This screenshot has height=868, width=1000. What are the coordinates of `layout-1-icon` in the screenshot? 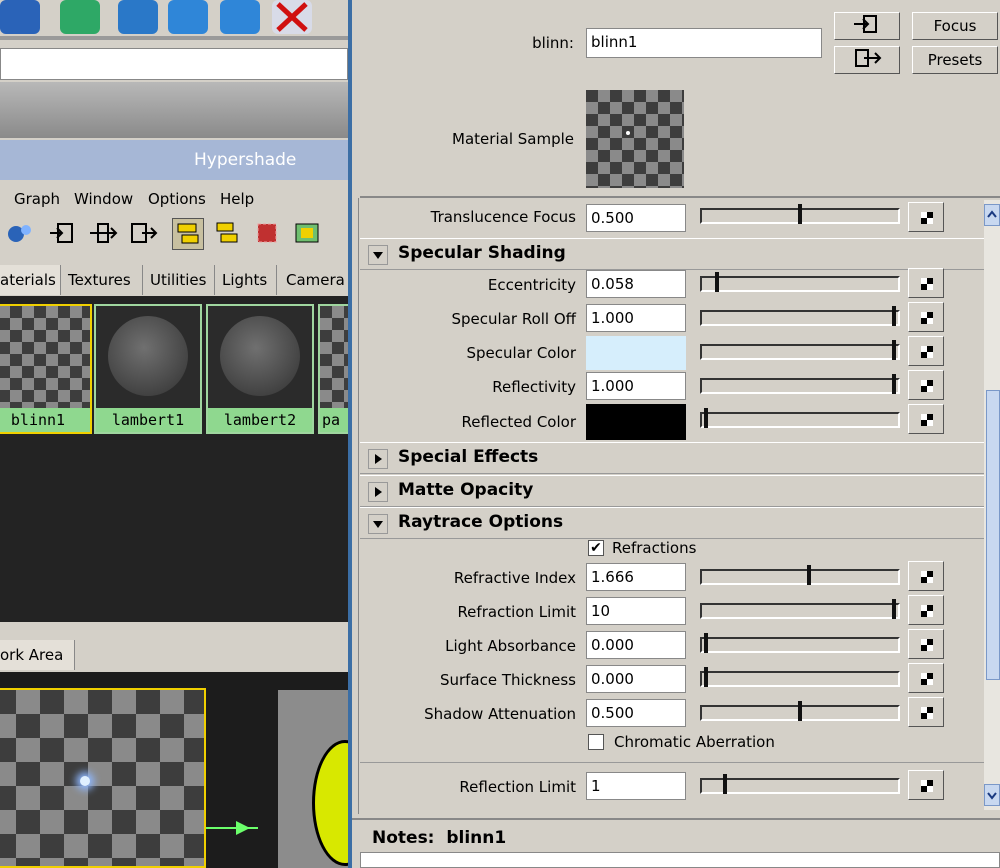 It's located at (188, 234).